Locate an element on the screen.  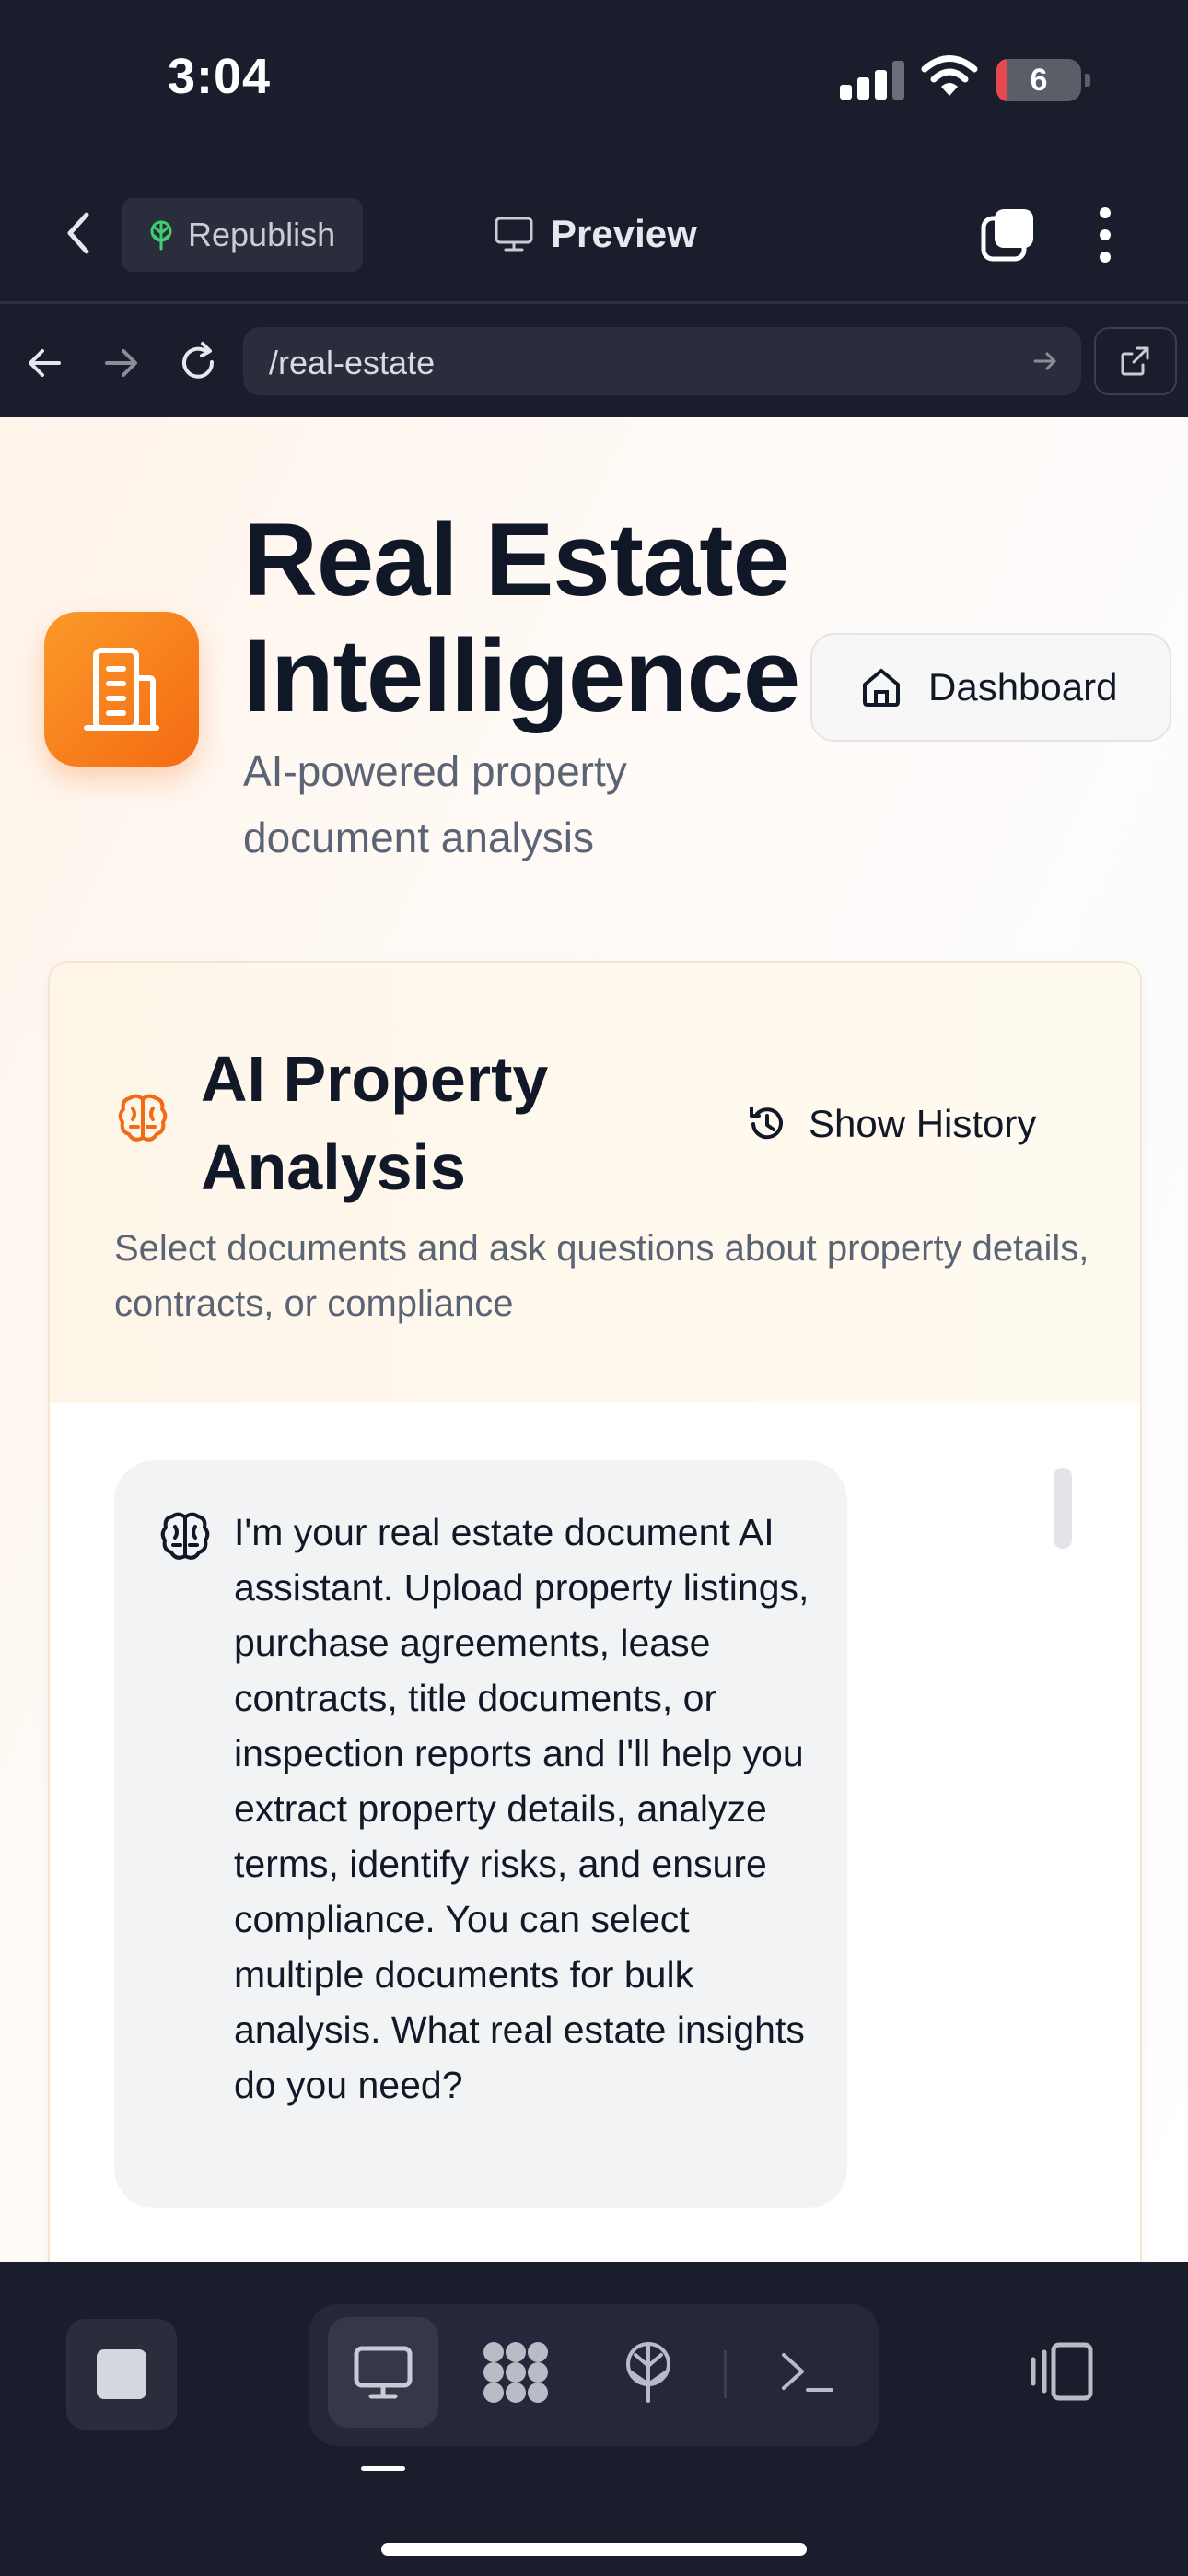
bottom-dock is located at coordinates (594, 2419).